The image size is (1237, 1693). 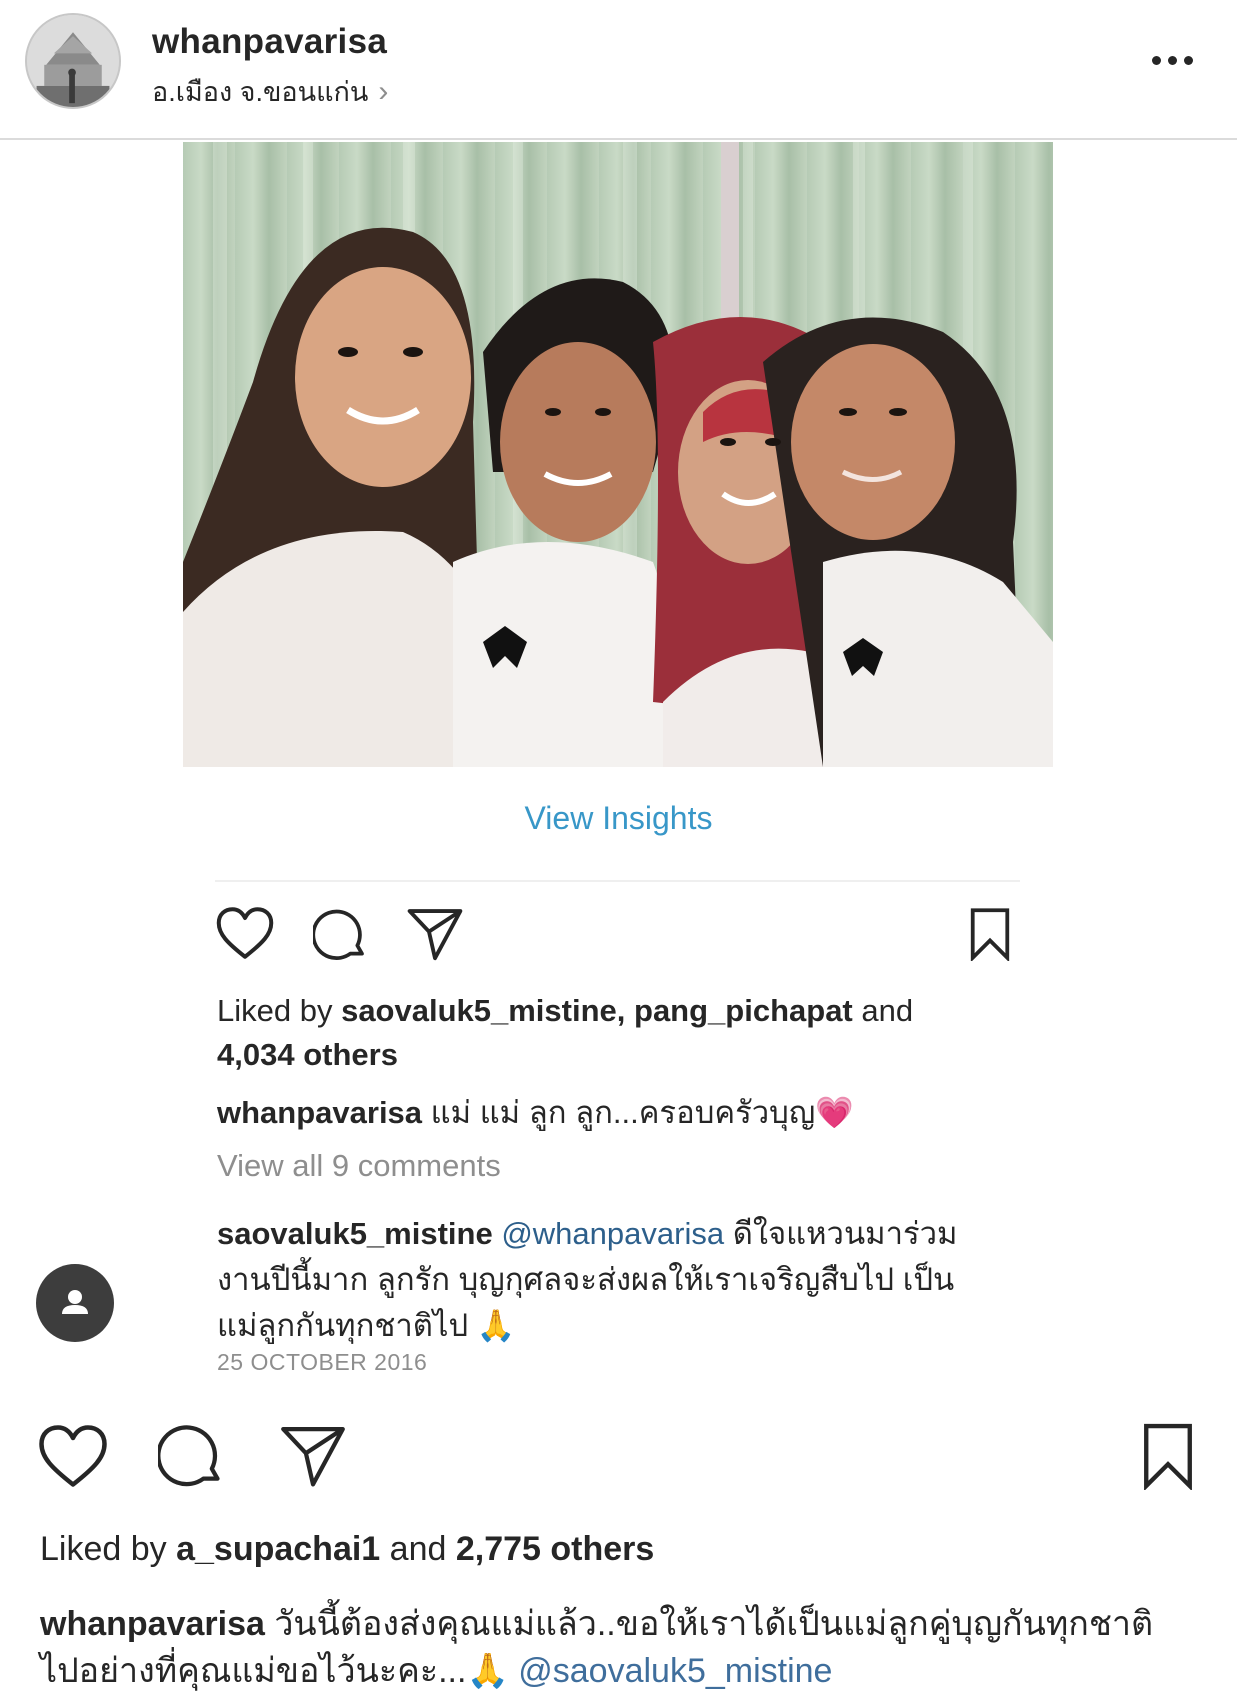 I want to click on share-icon, so click(x=435, y=934).